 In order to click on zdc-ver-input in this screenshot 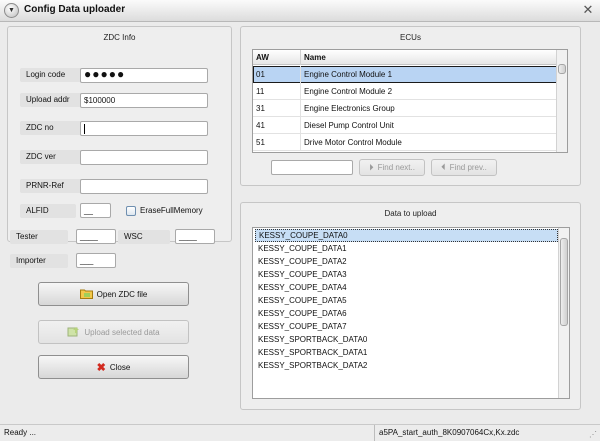, I will do `click(144, 157)`.